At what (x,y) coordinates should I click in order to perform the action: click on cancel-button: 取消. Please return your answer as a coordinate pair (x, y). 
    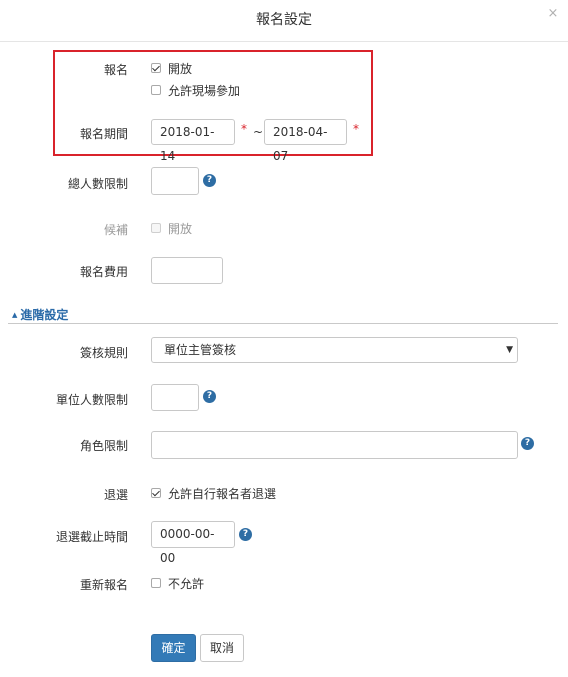
    Looking at the image, I should click on (222, 648).